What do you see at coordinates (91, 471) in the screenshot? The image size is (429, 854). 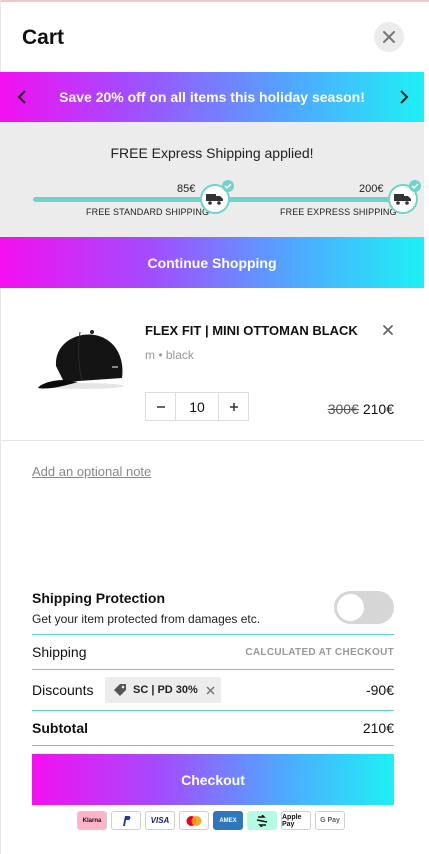 I see `add-note-link: Add an optional note` at bounding box center [91, 471].